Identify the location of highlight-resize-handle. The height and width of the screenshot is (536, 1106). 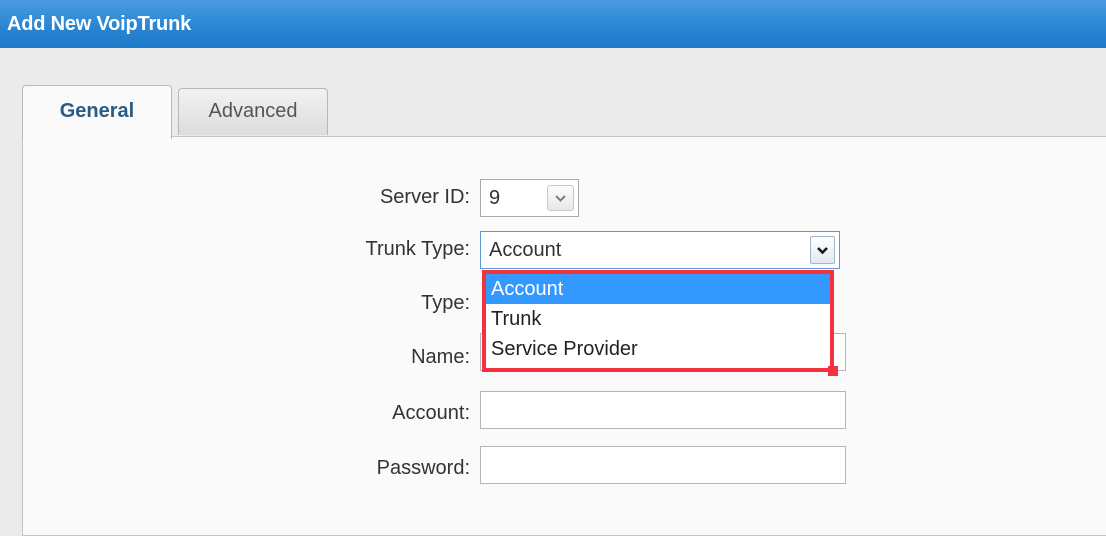
(833, 371).